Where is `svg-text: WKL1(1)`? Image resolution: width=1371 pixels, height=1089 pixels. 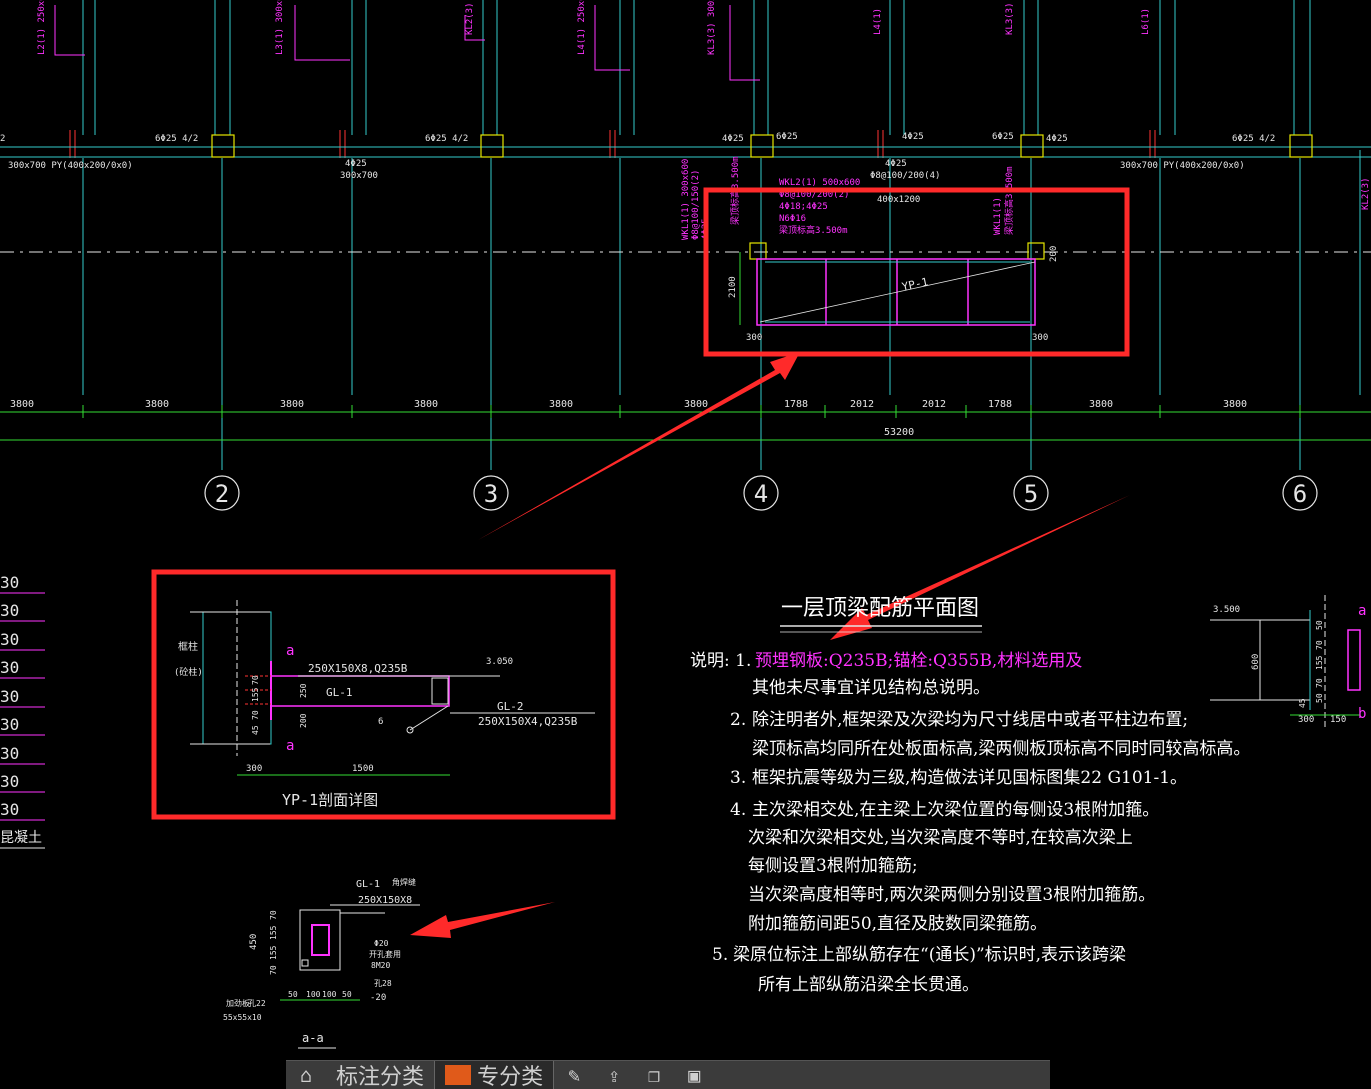
svg-text: WKL1(1) is located at coordinates (998, 216).